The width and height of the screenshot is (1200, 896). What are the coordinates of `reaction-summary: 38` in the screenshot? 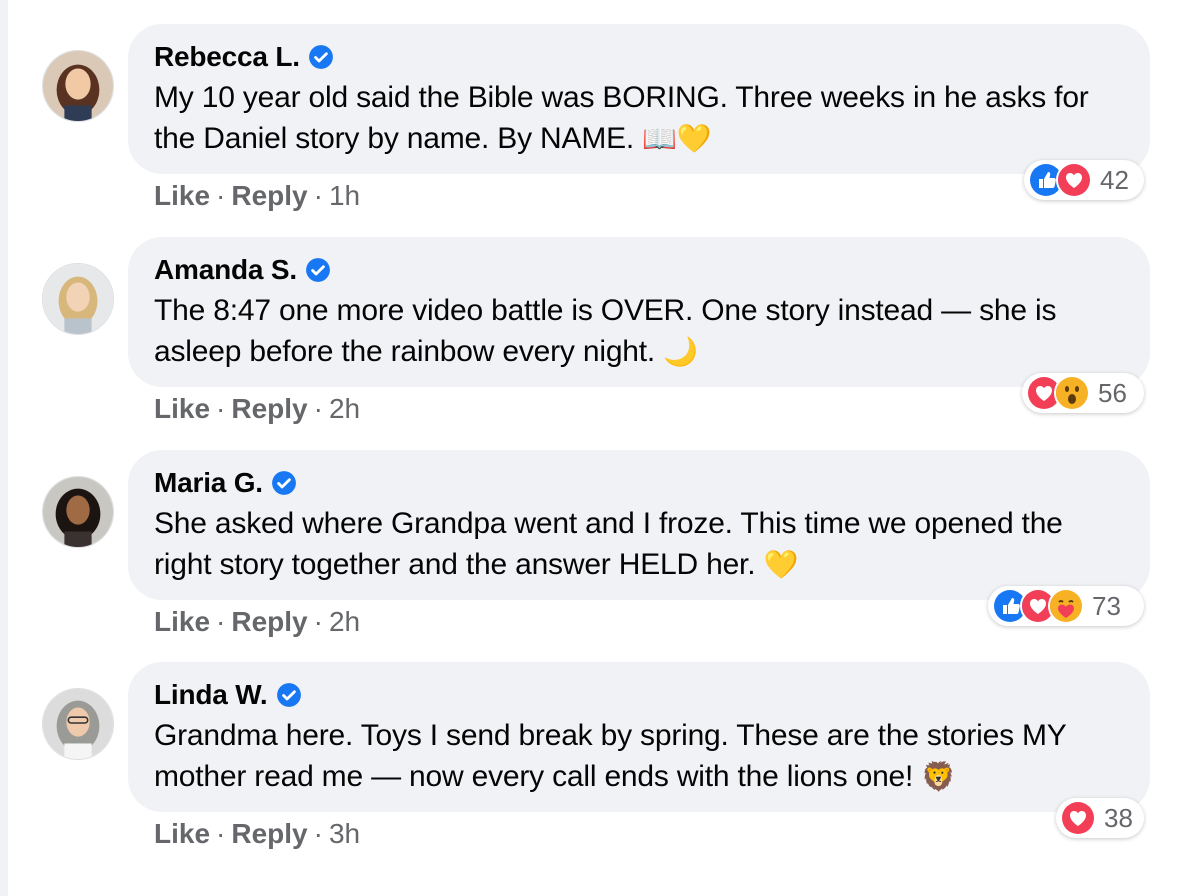 It's located at (1100, 818).